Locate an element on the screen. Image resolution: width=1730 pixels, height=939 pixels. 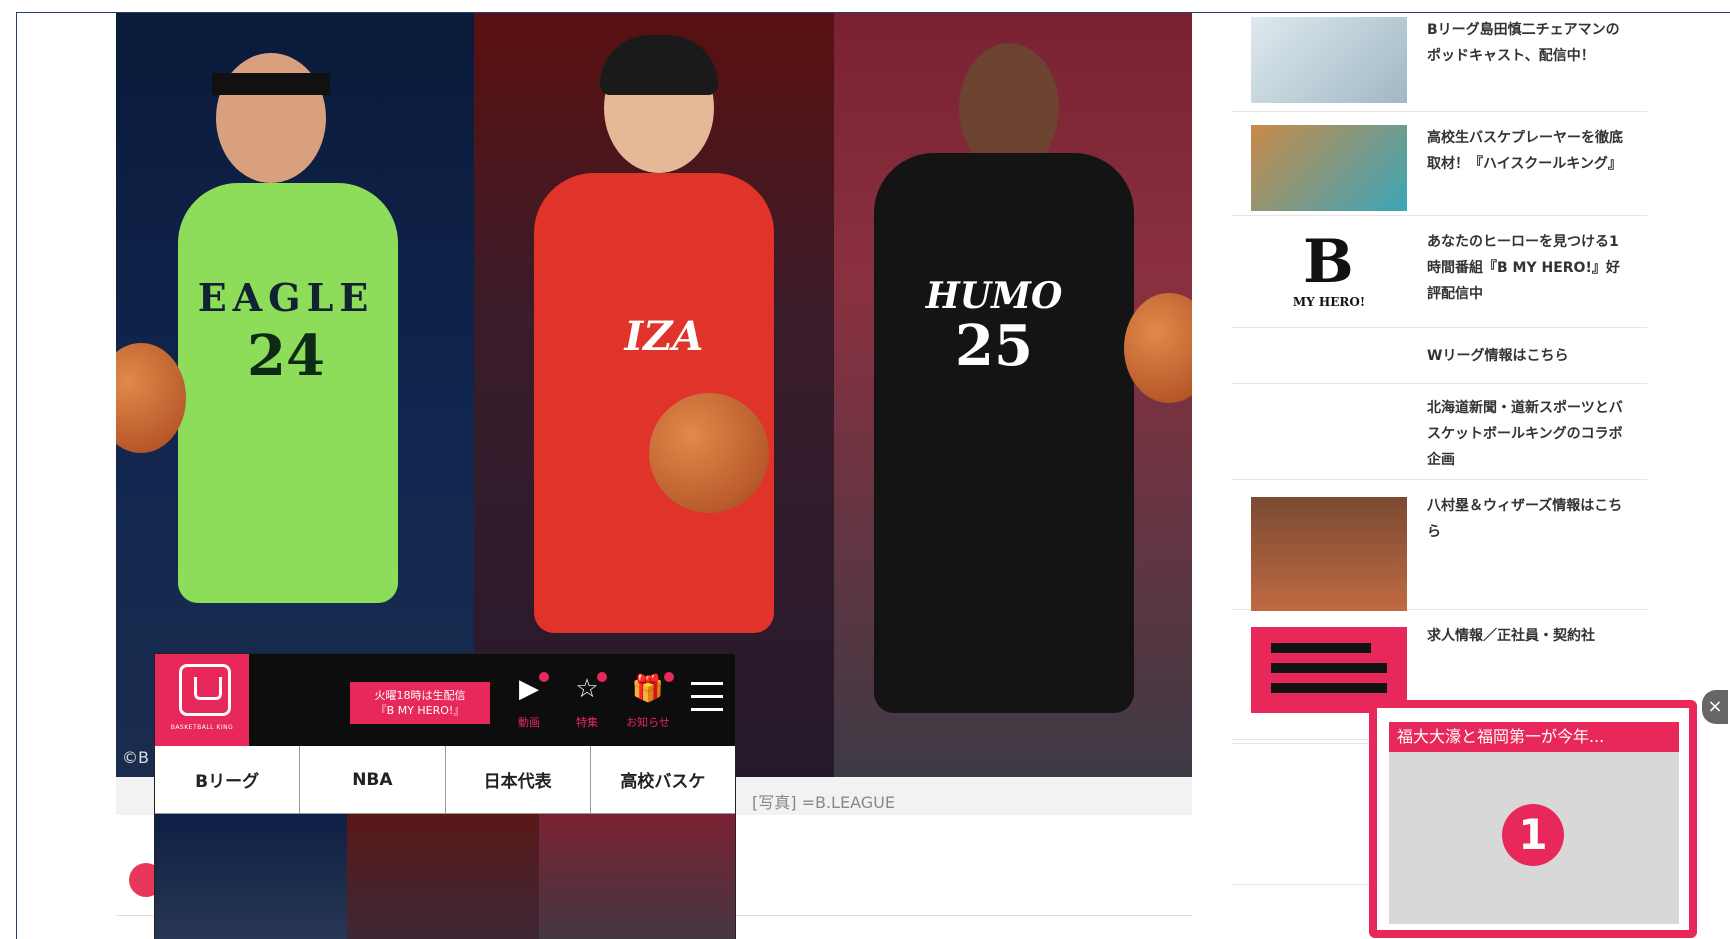
sidebar-item-label: 高校生バスケプレーヤーを徹底取材！『ハイスクールキング』 is located at coordinates (1525, 151).